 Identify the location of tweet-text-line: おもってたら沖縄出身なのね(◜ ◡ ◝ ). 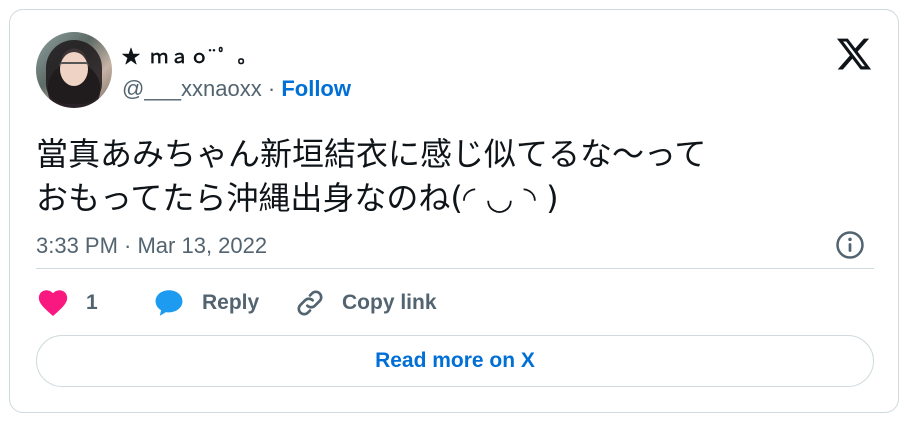
(297, 198).